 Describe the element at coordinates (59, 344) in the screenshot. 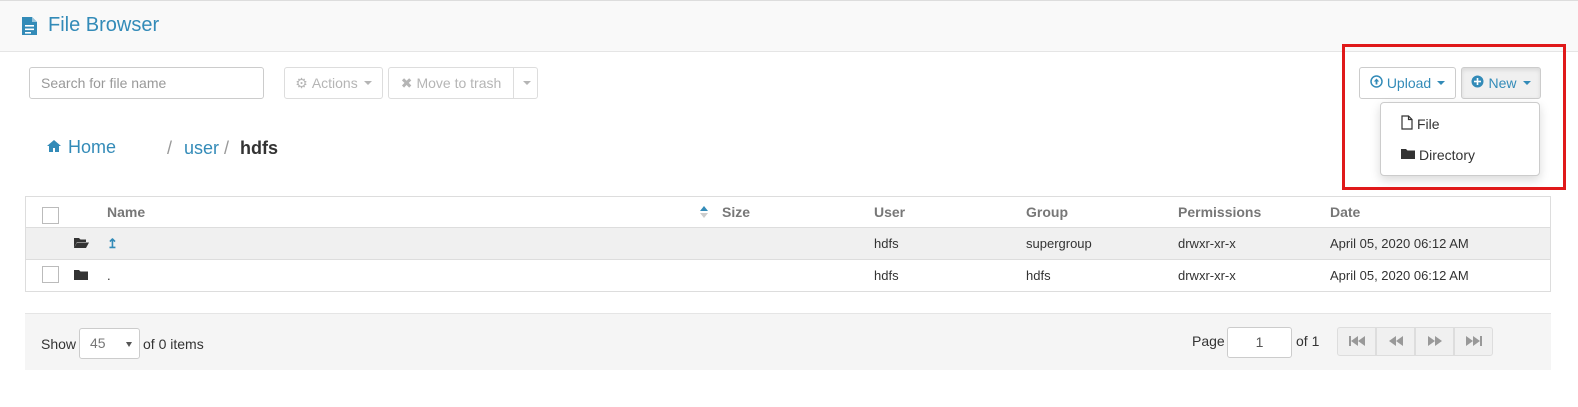

I see `show-label: Show` at that location.